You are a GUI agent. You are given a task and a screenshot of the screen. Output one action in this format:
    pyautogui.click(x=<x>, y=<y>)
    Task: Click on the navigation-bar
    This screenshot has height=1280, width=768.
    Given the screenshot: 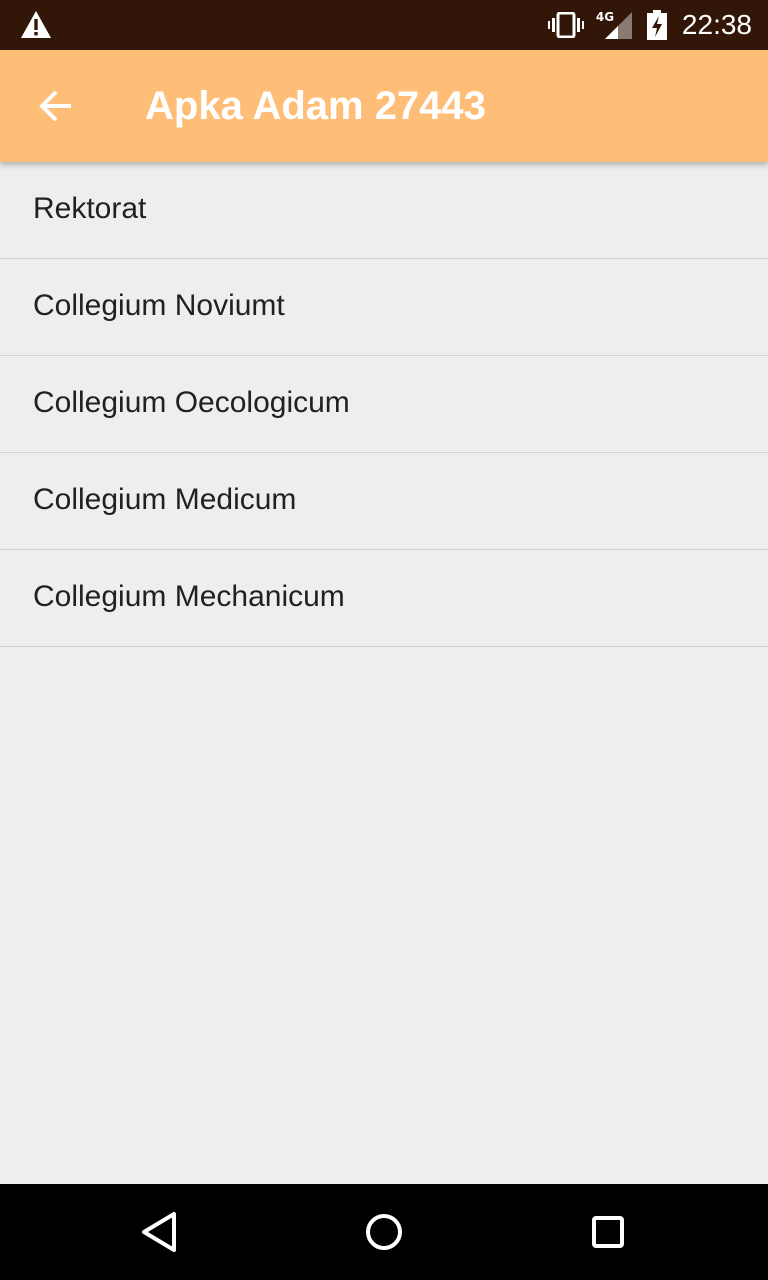 What is the action you would take?
    pyautogui.click(x=384, y=1232)
    